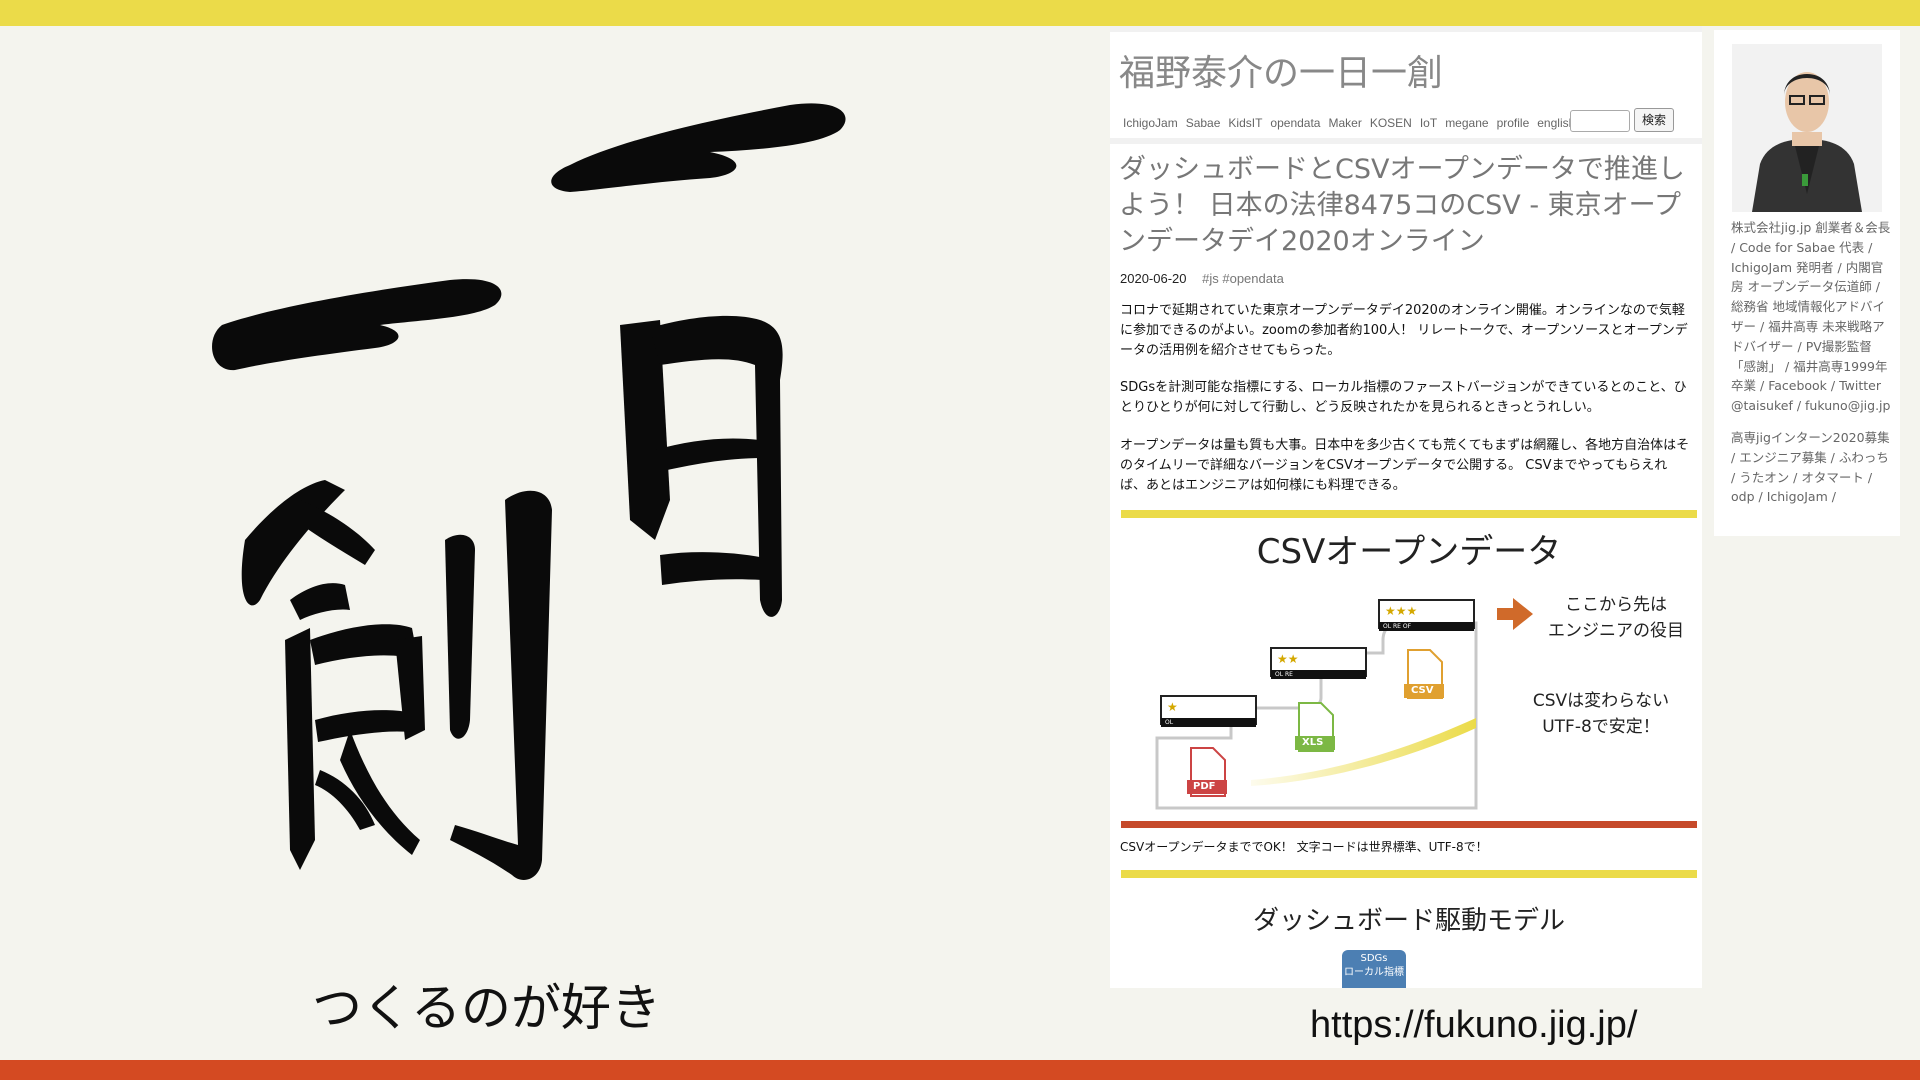 The height and width of the screenshot is (1080, 1920). Describe the element at coordinates (1304, 847) in the screenshot. I see `slide-image-caption: CSVオープンデータまででOK！ 文字コードは世界標準、UTF-8で！` at that location.